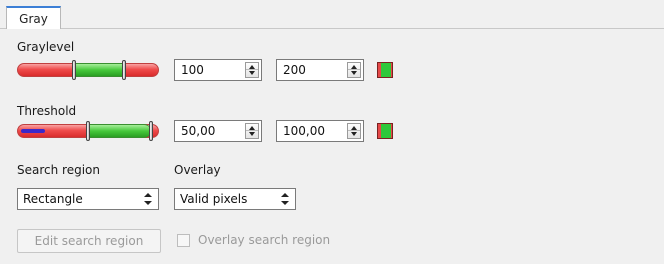 This screenshot has height=264, width=664. Describe the element at coordinates (88, 199) in the screenshot. I see `search-region-select: Rectangle` at that location.